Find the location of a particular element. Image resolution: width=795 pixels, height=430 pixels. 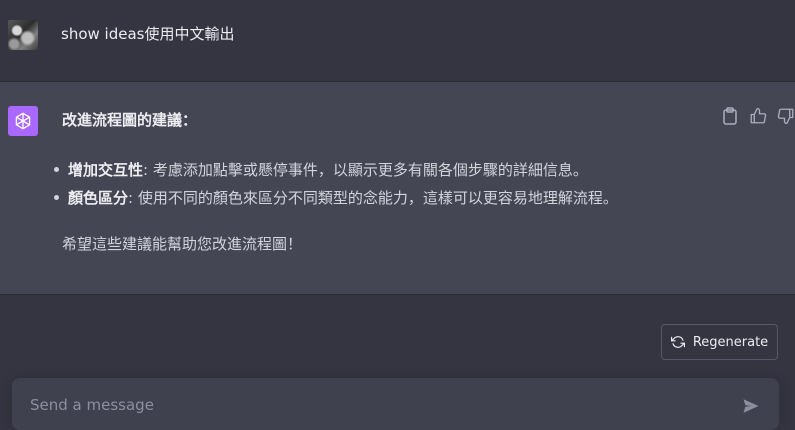

send-icon is located at coordinates (751, 406).